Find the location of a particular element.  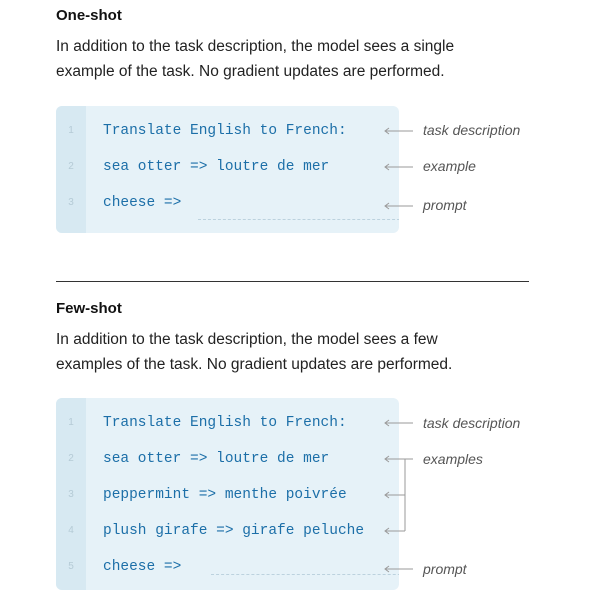

example-code: plush girafe => girafe peluche is located at coordinates (234, 531).